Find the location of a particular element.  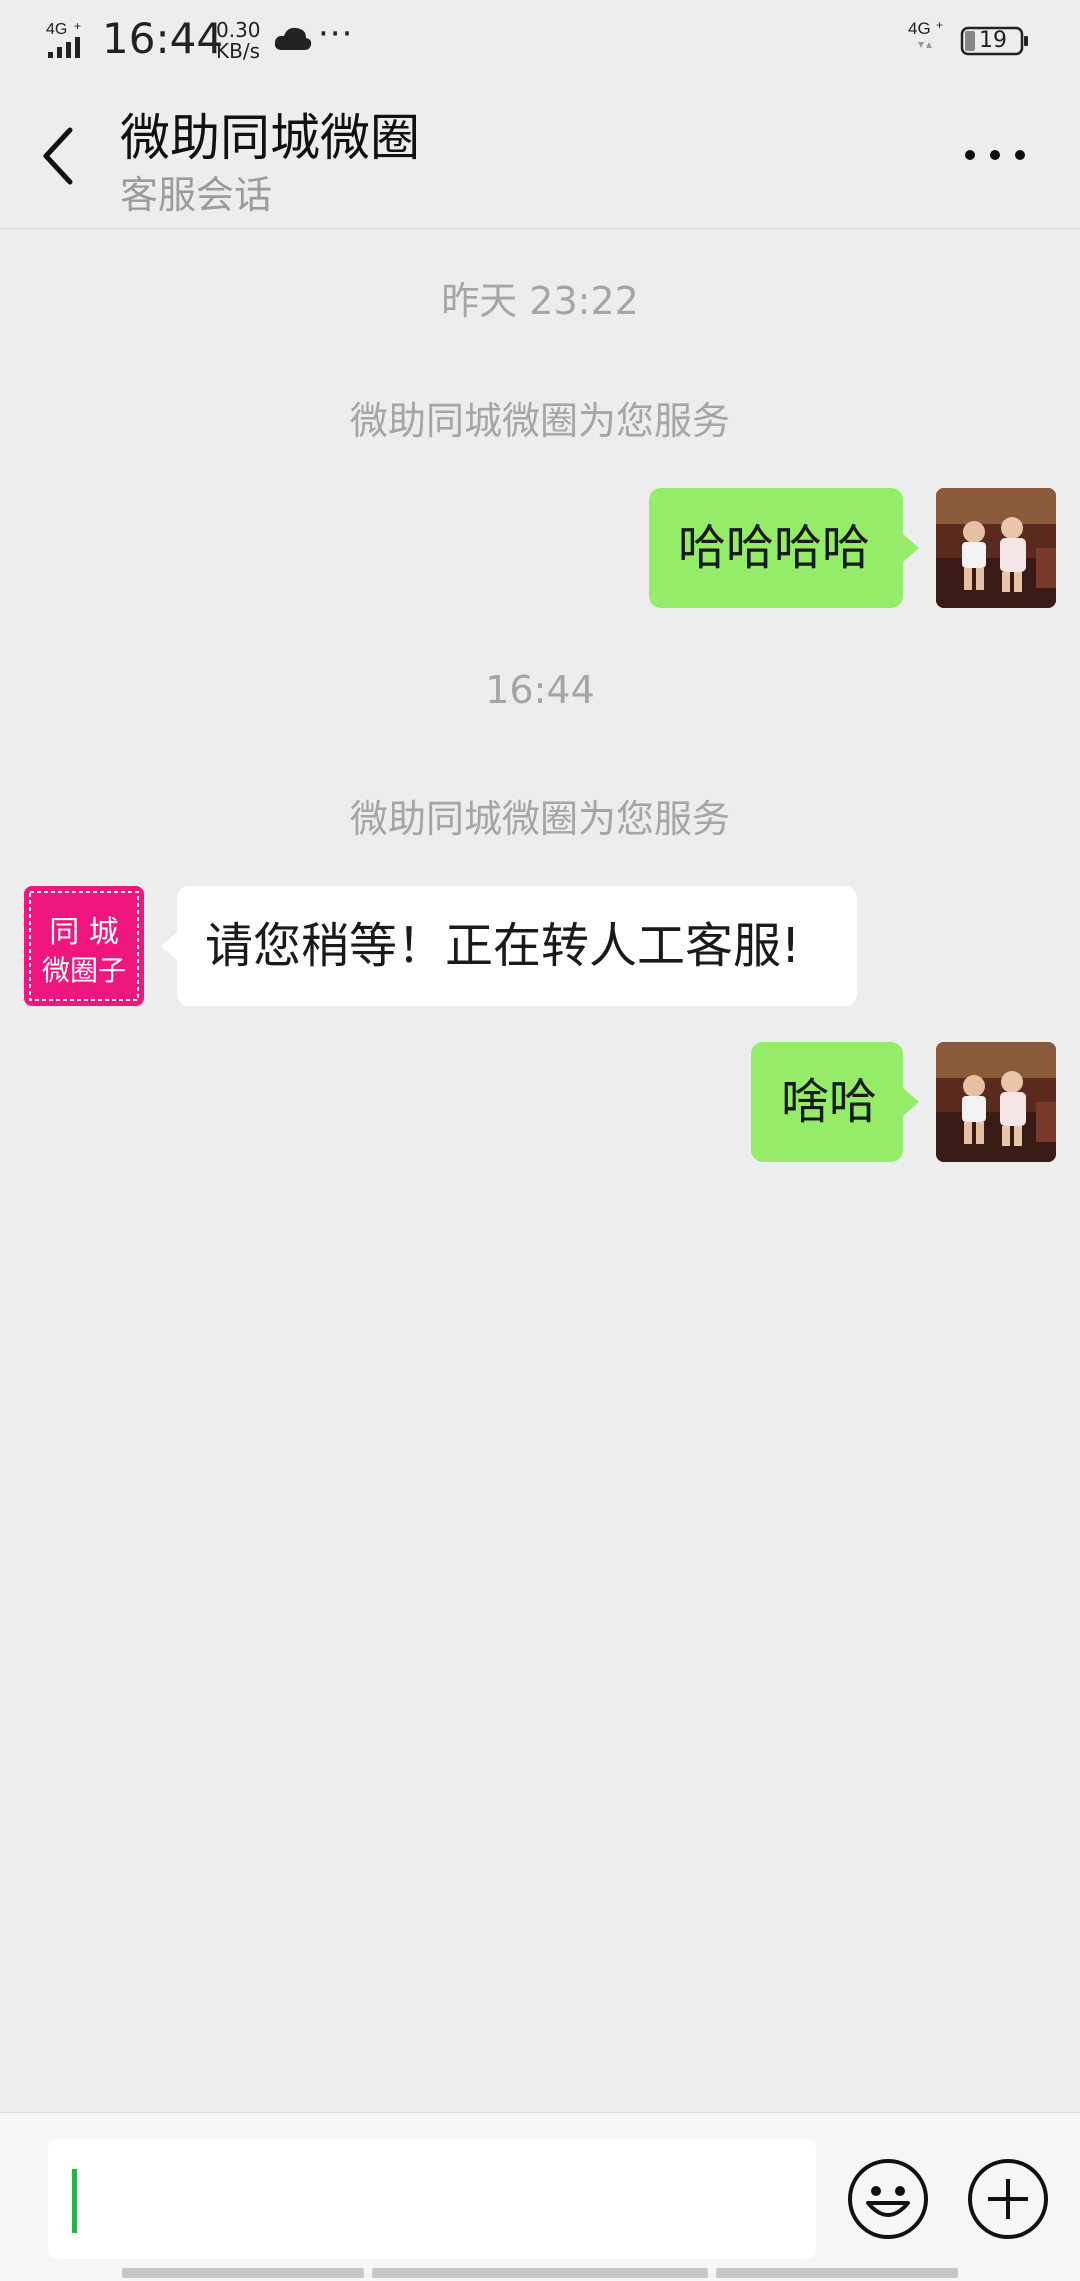

network-speed: 0.30 KB/s is located at coordinates (238, 41).